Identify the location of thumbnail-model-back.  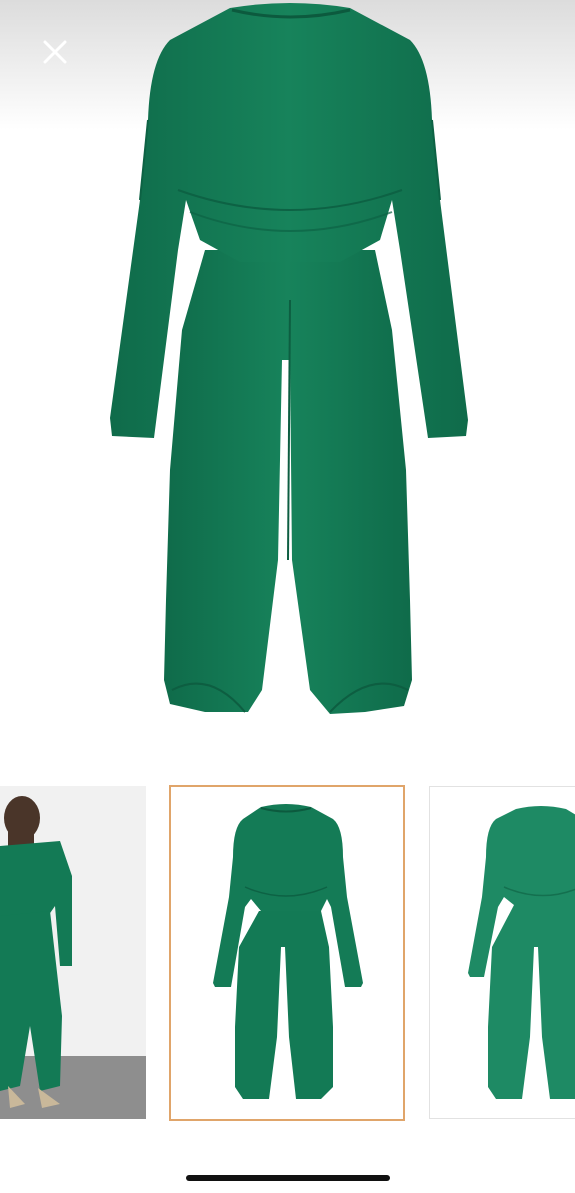
(73, 952).